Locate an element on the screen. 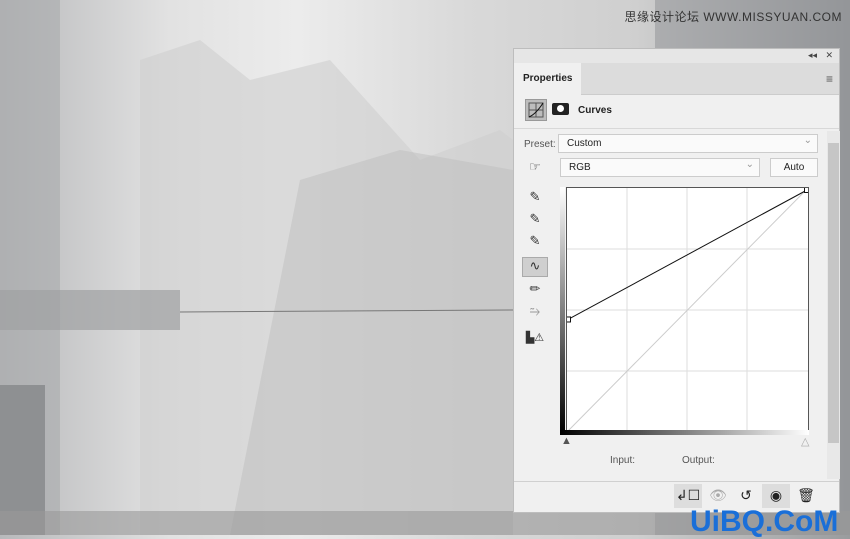  smooth-icon: ⥲ is located at coordinates (535, 313).